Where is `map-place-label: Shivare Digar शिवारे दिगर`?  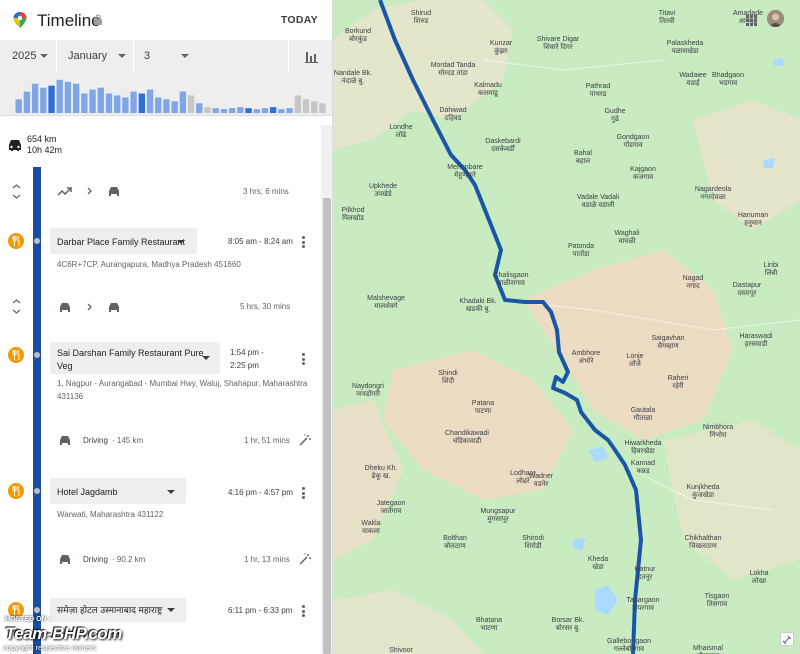
map-place-label: Shivare Digar शिवारे दिगर is located at coordinates (558, 44).